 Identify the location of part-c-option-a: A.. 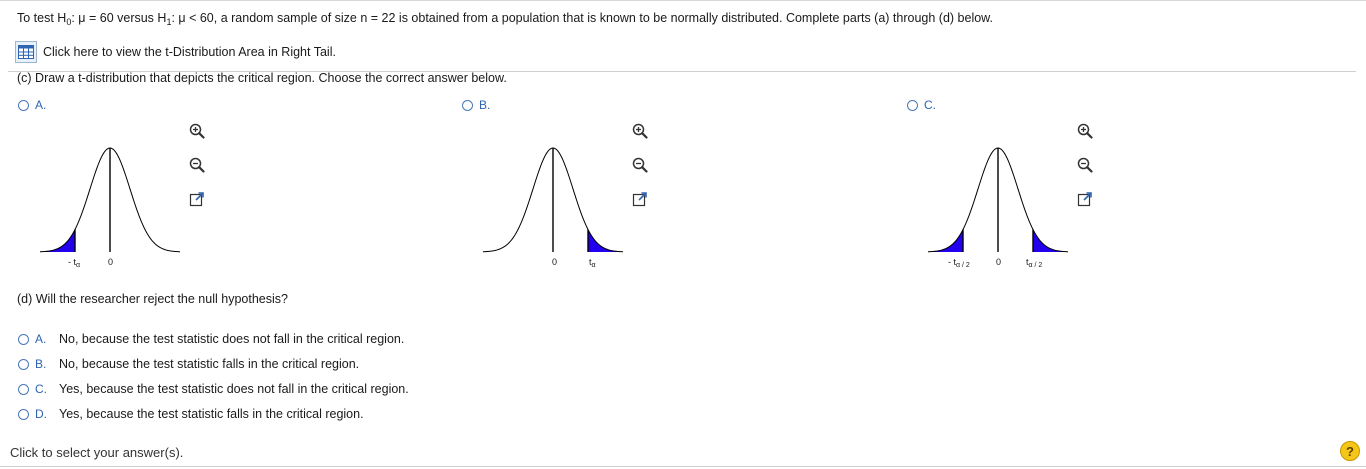
(32, 105).